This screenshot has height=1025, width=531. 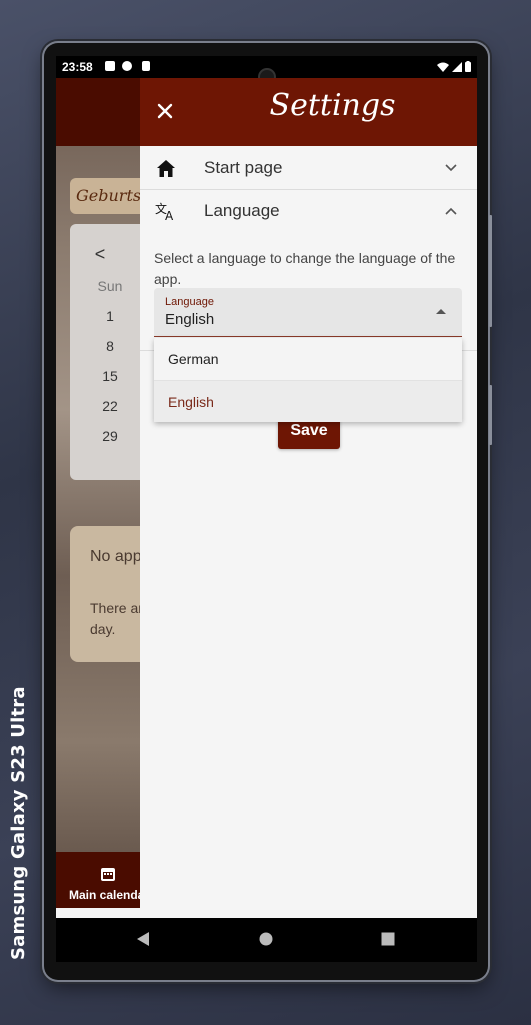 I want to click on wifi-icon, so click(x=443, y=67).